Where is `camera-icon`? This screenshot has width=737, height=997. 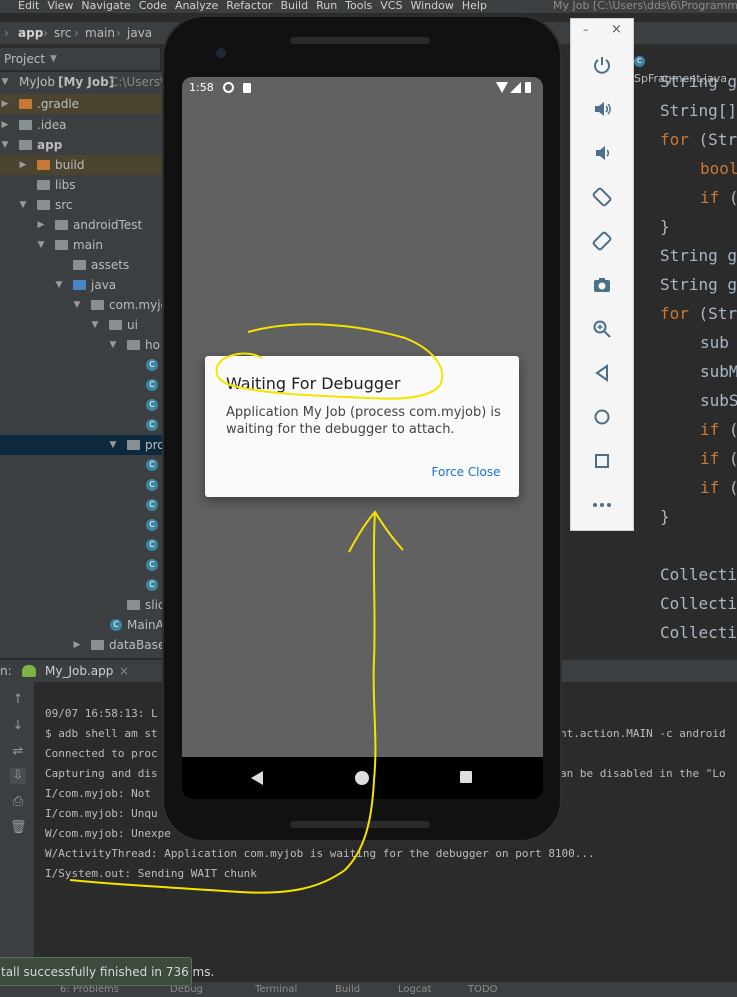 camera-icon is located at coordinates (602, 285).